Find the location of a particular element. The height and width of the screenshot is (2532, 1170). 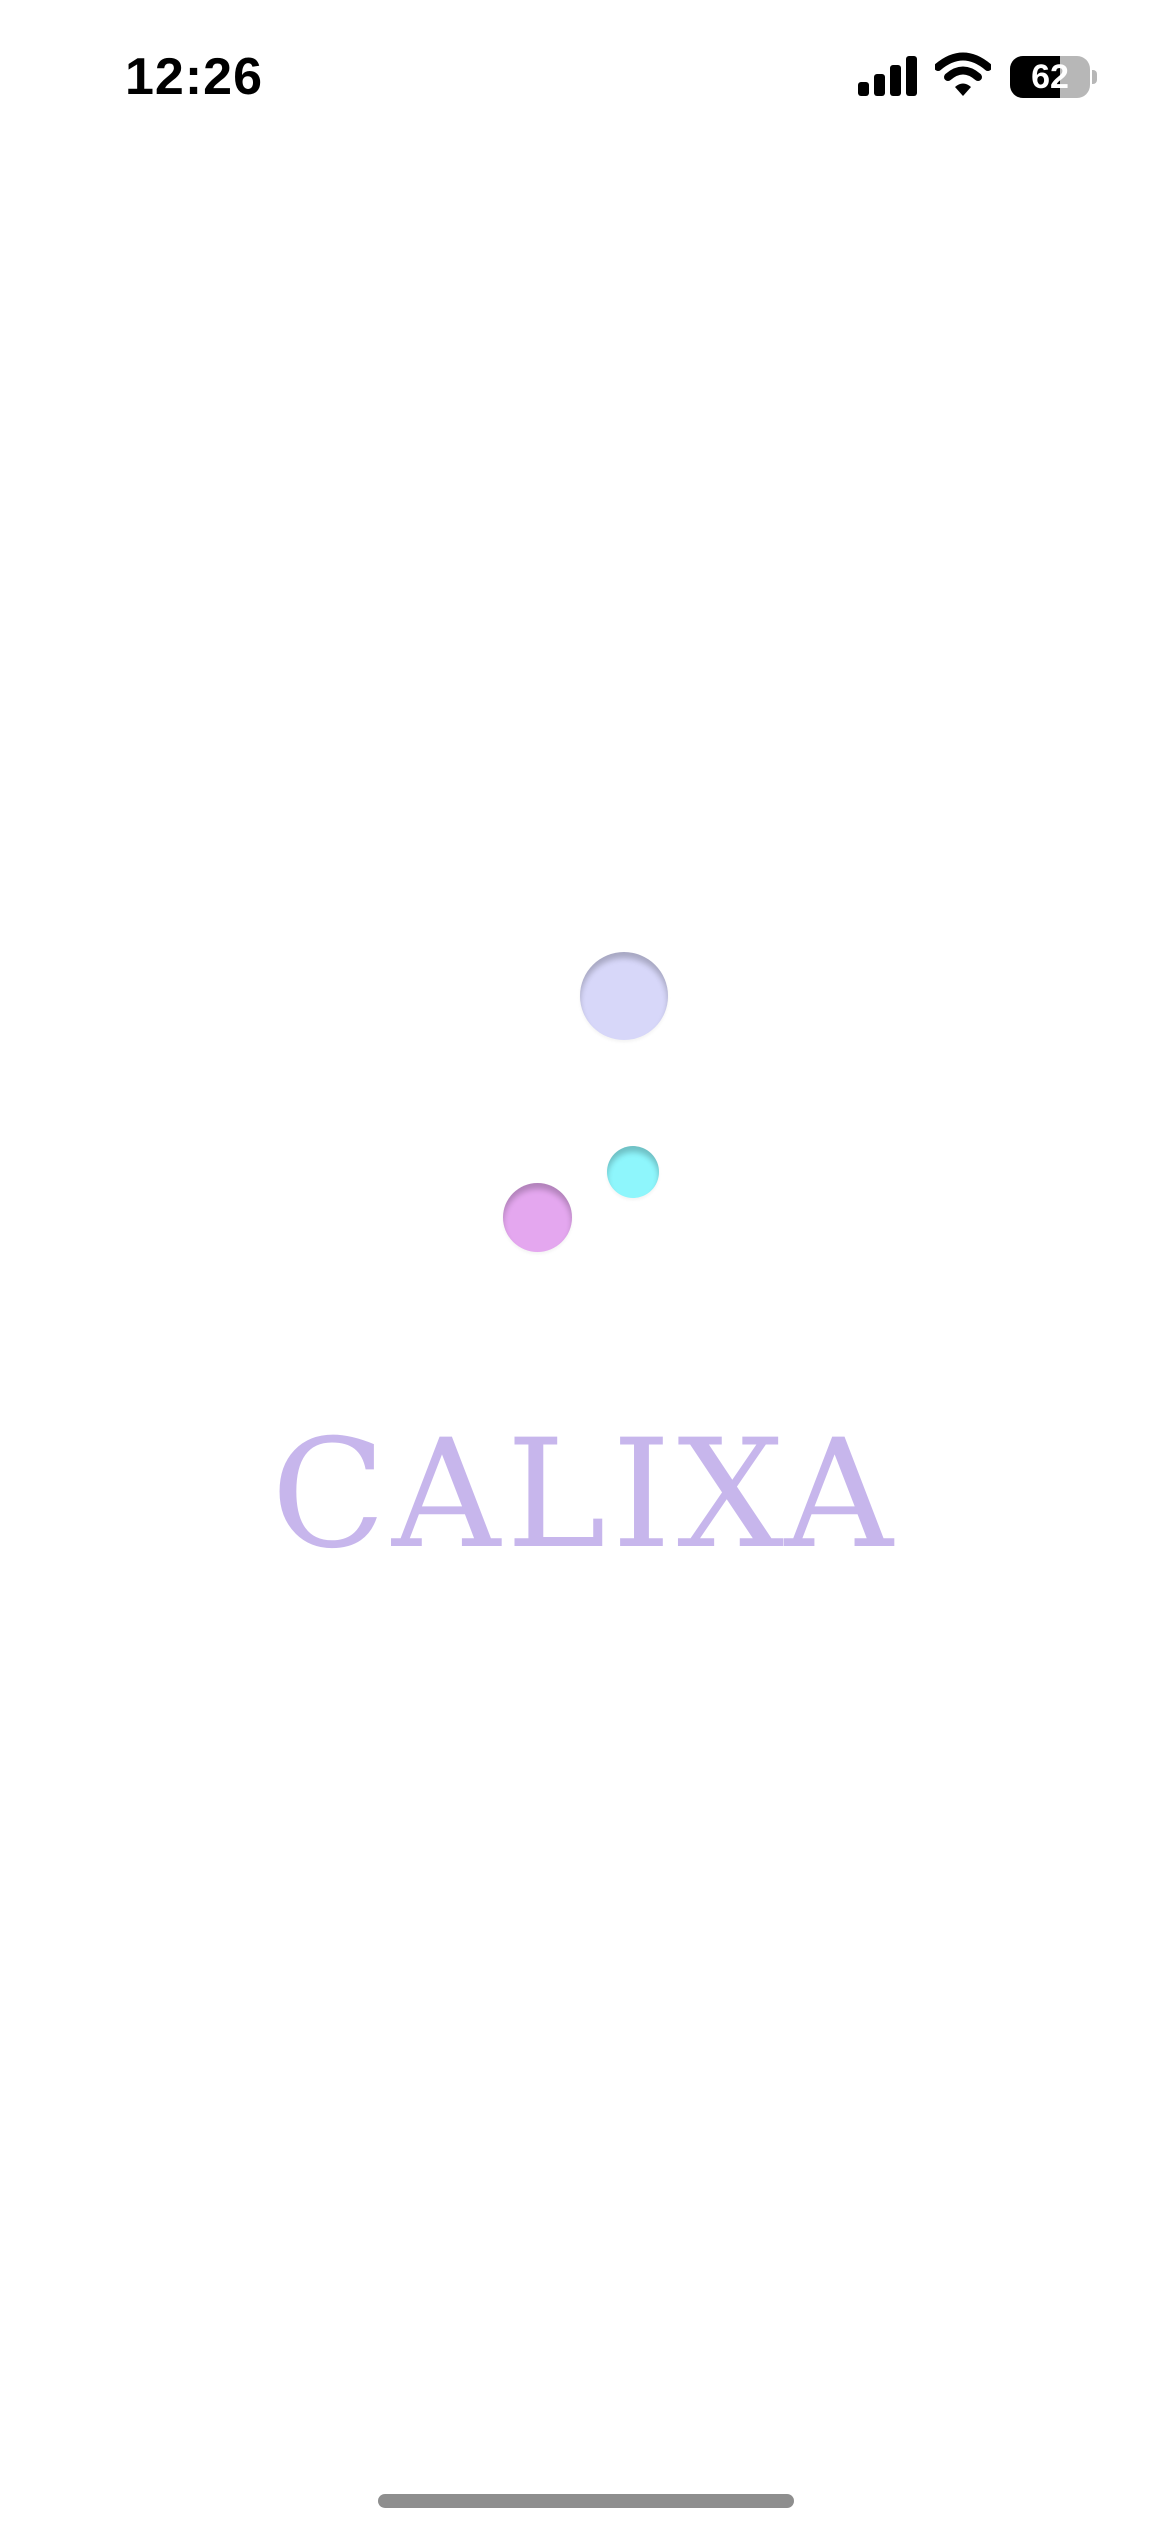

battery-level: 62 is located at coordinates (1050, 77).